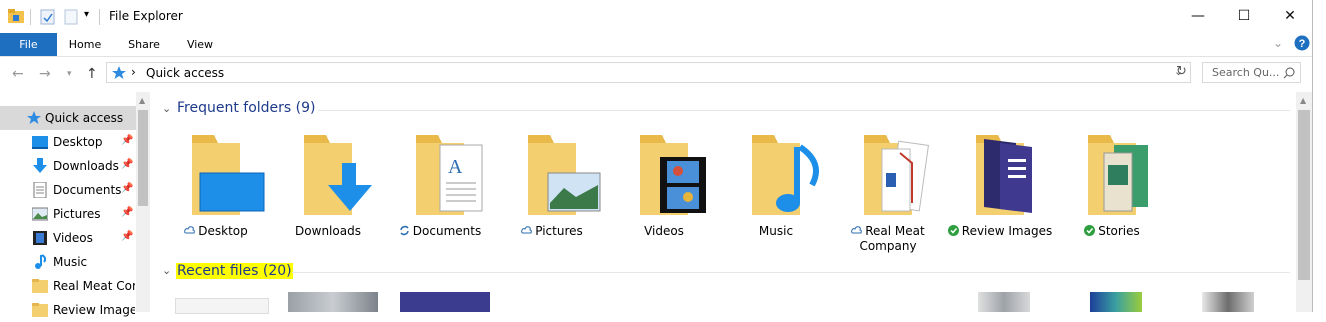 The image size is (1326, 322). What do you see at coordinates (648, 72) in the screenshot?
I see `address-bar: › Quick access ⌄` at bounding box center [648, 72].